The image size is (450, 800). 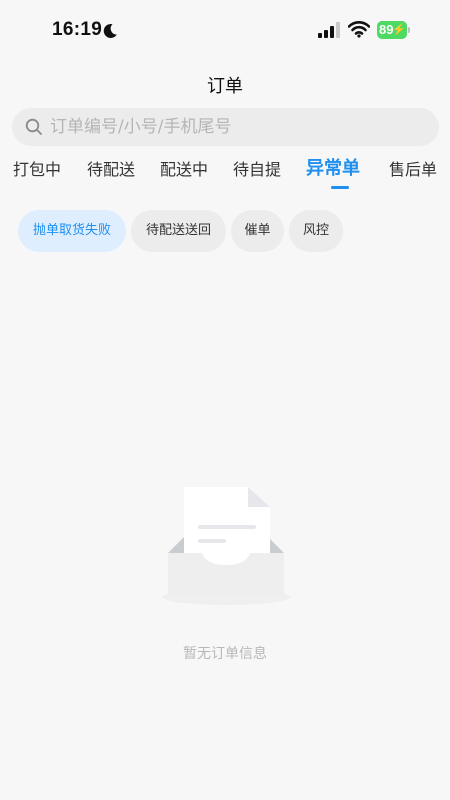 What do you see at coordinates (184, 168) in the screenshot?
I see `tab-delivering: 配送中` at bounding box center [184, 168].